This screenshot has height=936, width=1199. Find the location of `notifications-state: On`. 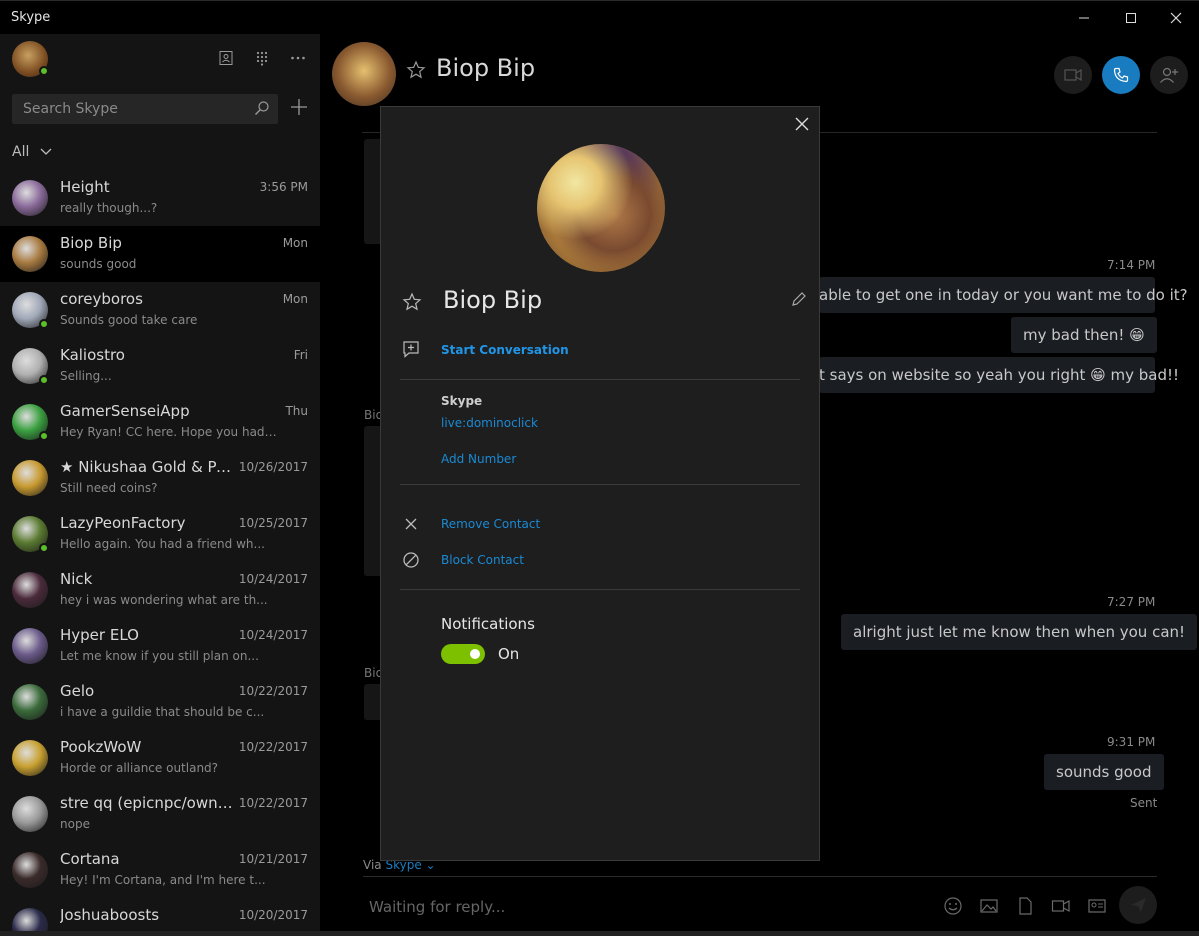

notifications-state: On is located at coordinates (509, 654).